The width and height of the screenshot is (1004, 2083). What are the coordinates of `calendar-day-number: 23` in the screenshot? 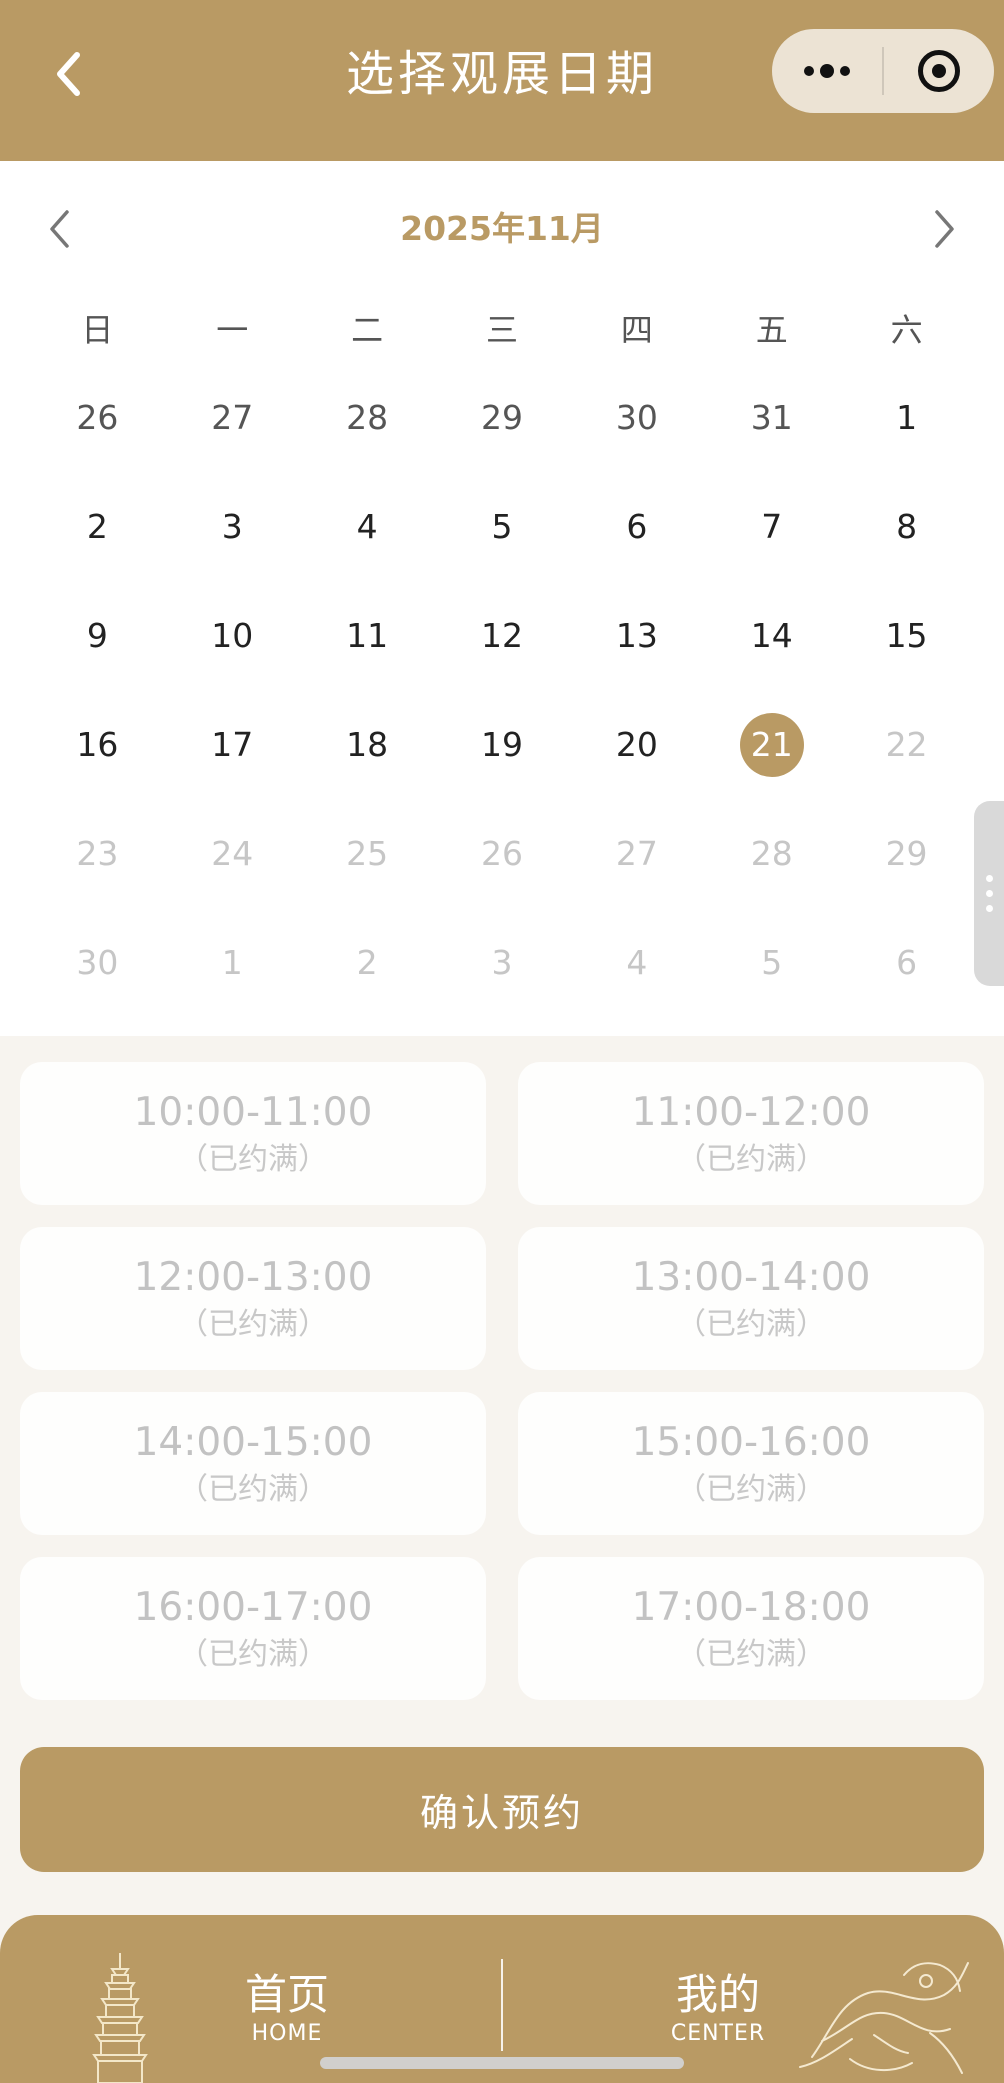 It's located at (97, 853).